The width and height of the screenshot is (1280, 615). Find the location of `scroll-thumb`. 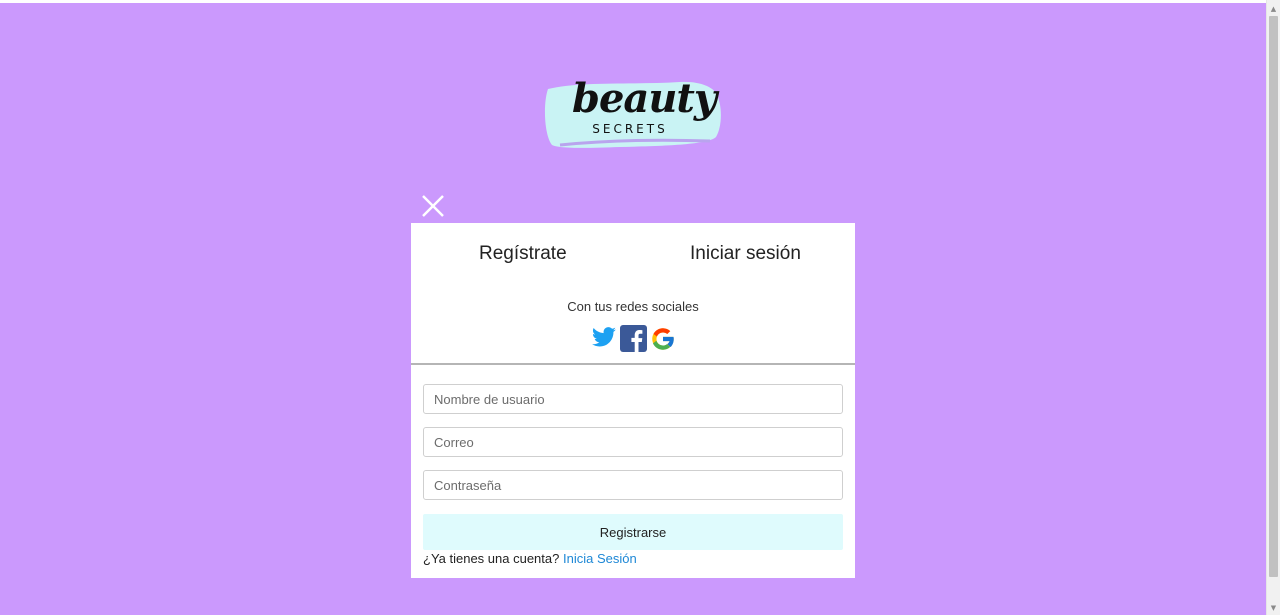

scroll-thumb is located at coordinates (1273, 296).